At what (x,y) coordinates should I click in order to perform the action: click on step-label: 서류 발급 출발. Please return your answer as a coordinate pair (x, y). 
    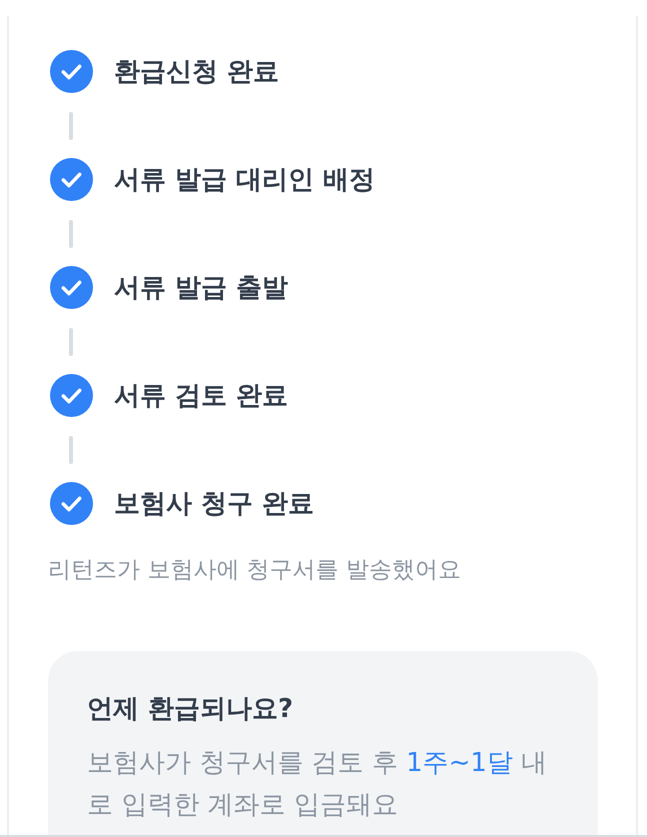
    Looking at the image, I should click on (201, 288).